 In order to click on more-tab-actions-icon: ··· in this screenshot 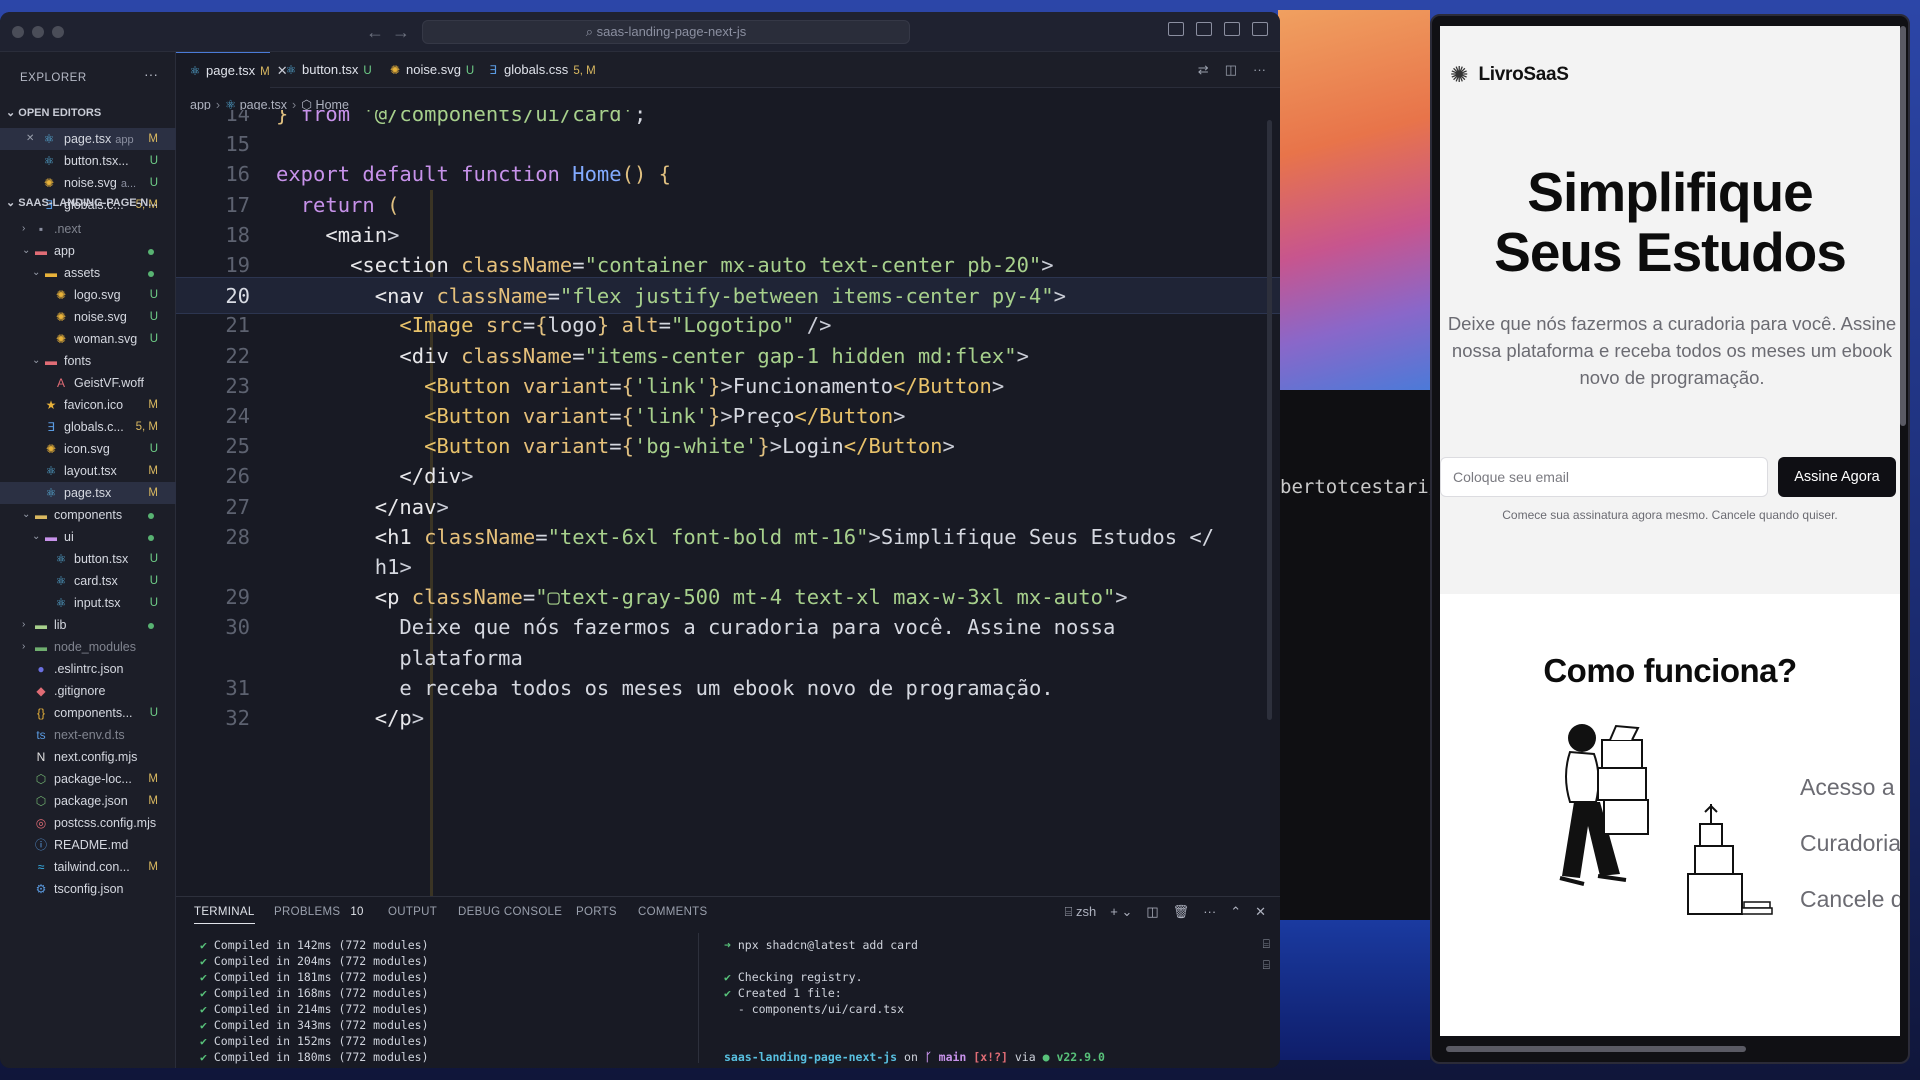, I will do `click(1259, 70)`.